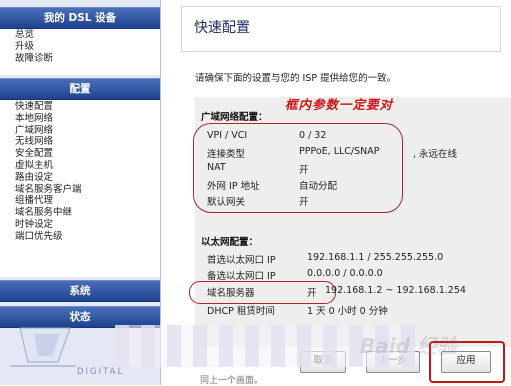  What do you see at coordinates (80, 89) in the screenshot?
I see `sidebar-header-config: 配置` at bounding box center [80, 89].